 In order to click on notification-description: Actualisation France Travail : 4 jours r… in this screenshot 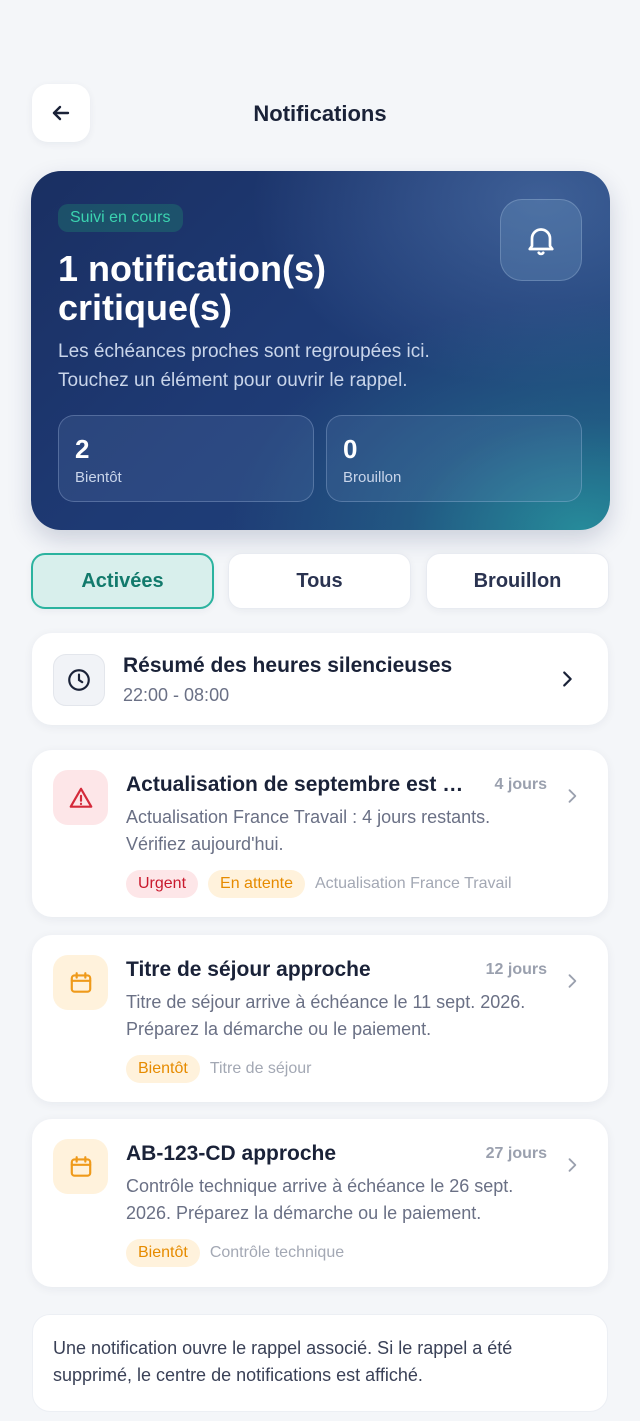, I will do `click(341, 831)`.